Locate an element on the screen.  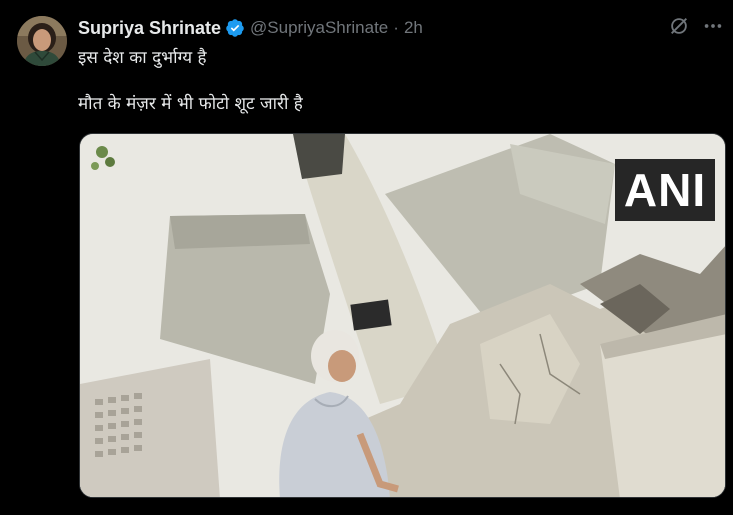
avatar is located at coordinates (42, 41).